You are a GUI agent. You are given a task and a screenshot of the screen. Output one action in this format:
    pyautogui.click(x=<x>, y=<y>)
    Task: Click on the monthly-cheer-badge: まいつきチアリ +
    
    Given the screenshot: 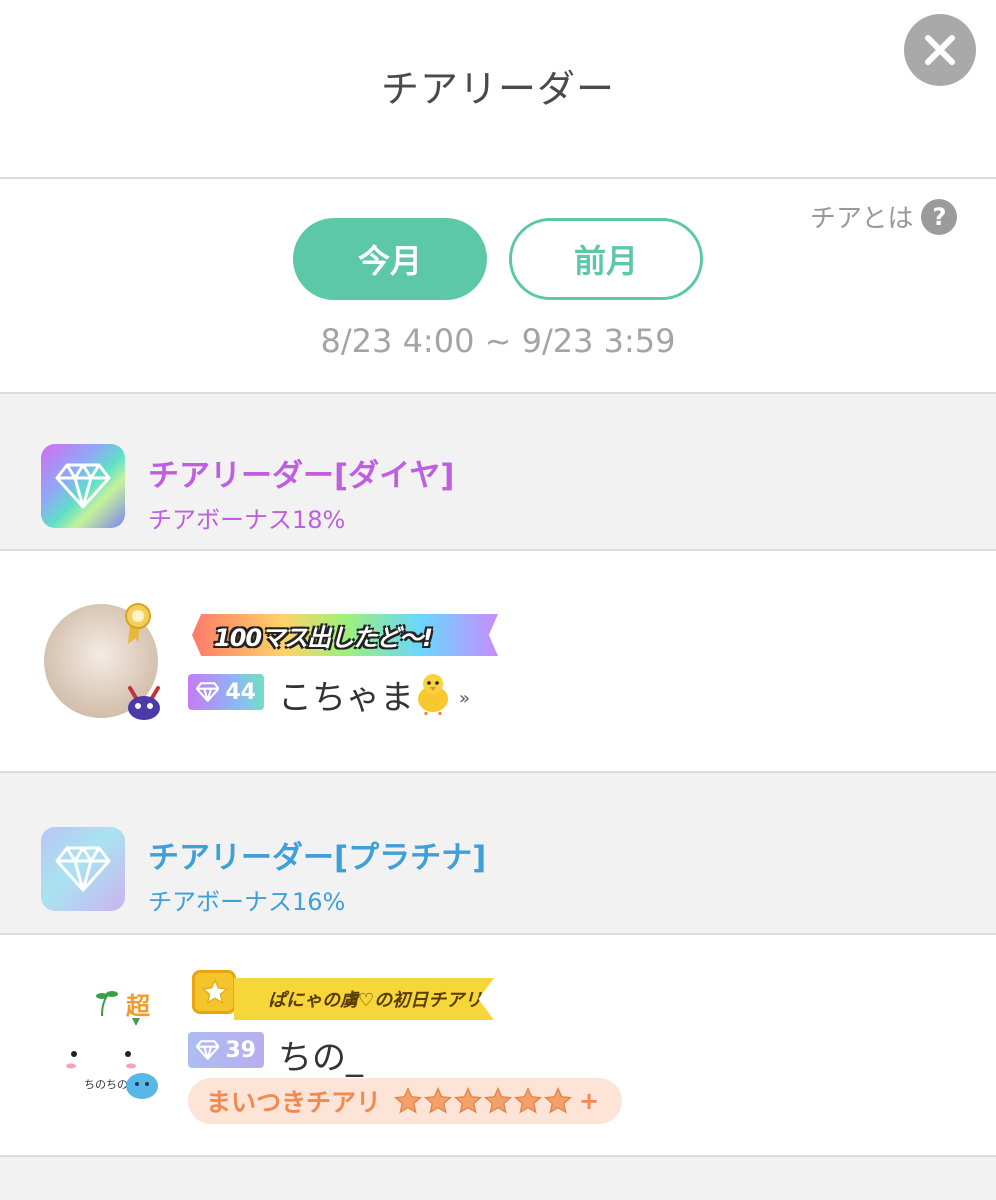 What is the action you would take?
    pyautogui.click(x=405, y=1101)
    